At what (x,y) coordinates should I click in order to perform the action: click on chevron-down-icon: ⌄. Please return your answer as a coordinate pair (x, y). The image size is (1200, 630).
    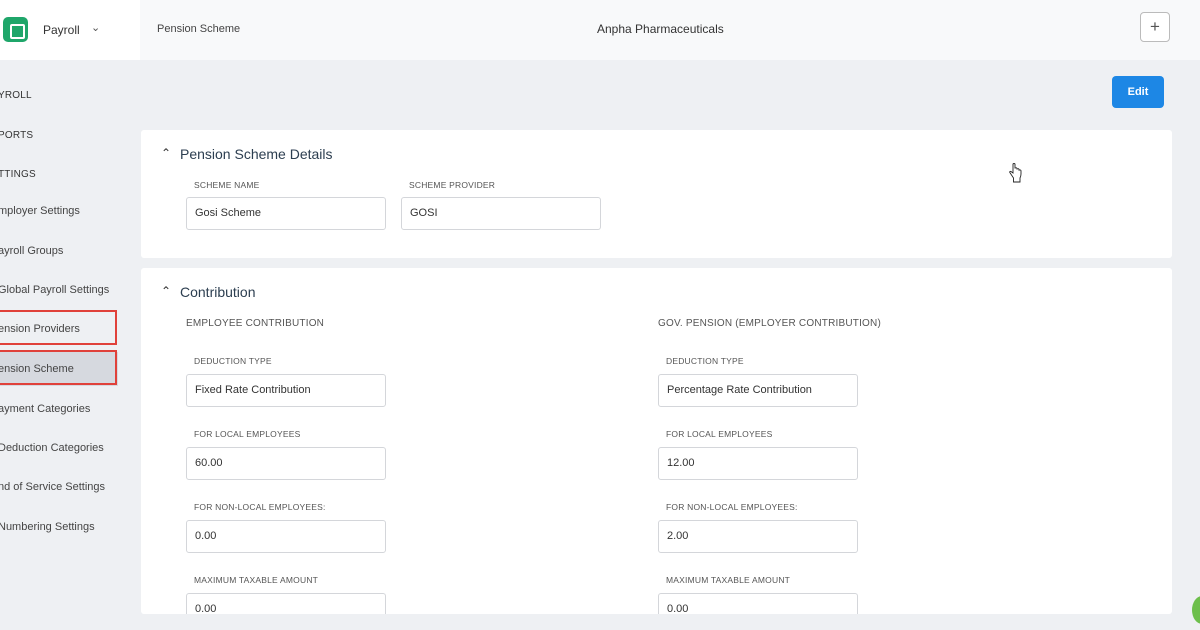
    Looking at the image, I should click on (95, 27).